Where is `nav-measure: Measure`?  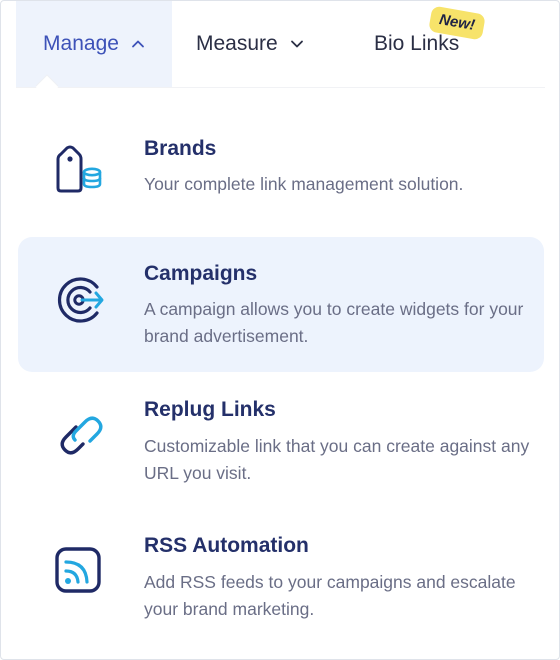 nav-measure: Measure is located at coordinates (250, 44).